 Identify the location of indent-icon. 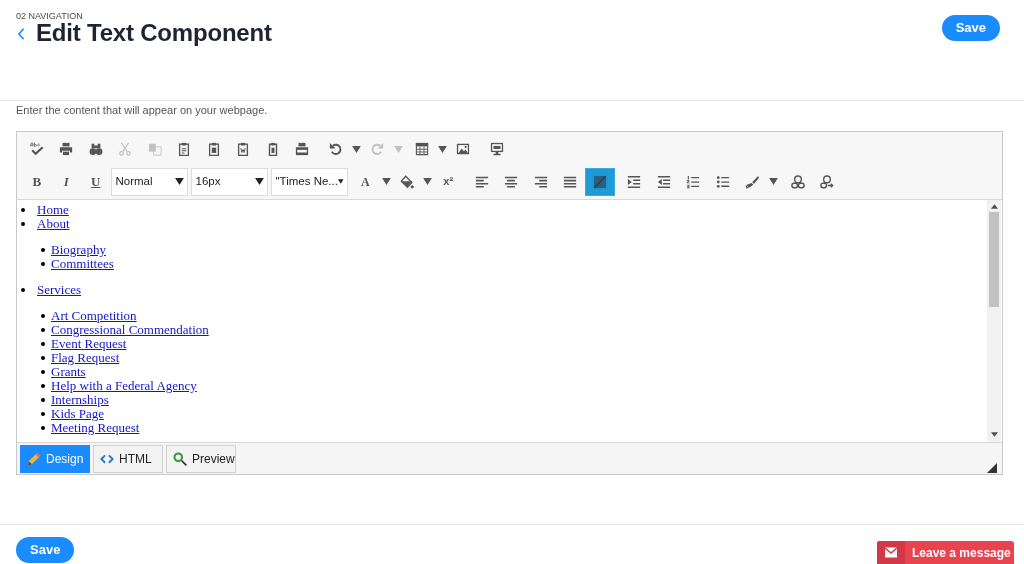
(634, 181).